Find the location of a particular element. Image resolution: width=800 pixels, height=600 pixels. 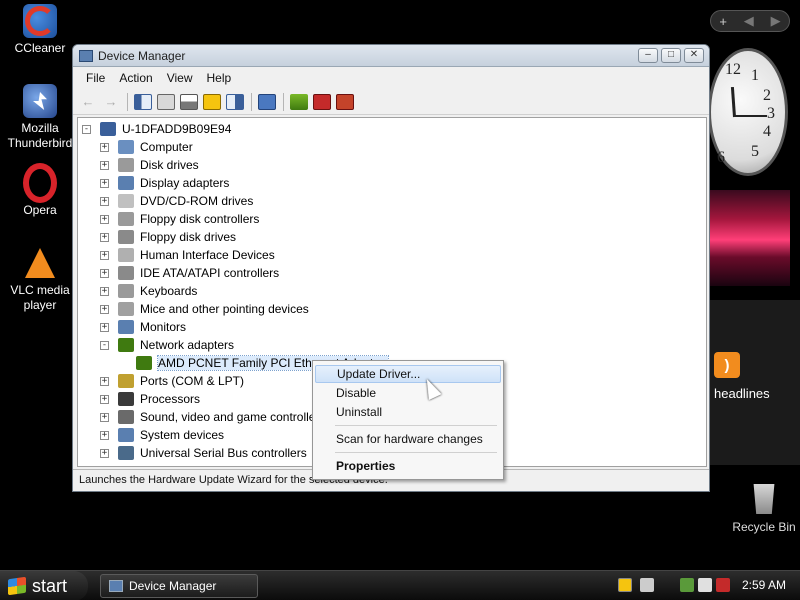

tree-category-label: Floppy disk drives is located at coordinates (188, 237).